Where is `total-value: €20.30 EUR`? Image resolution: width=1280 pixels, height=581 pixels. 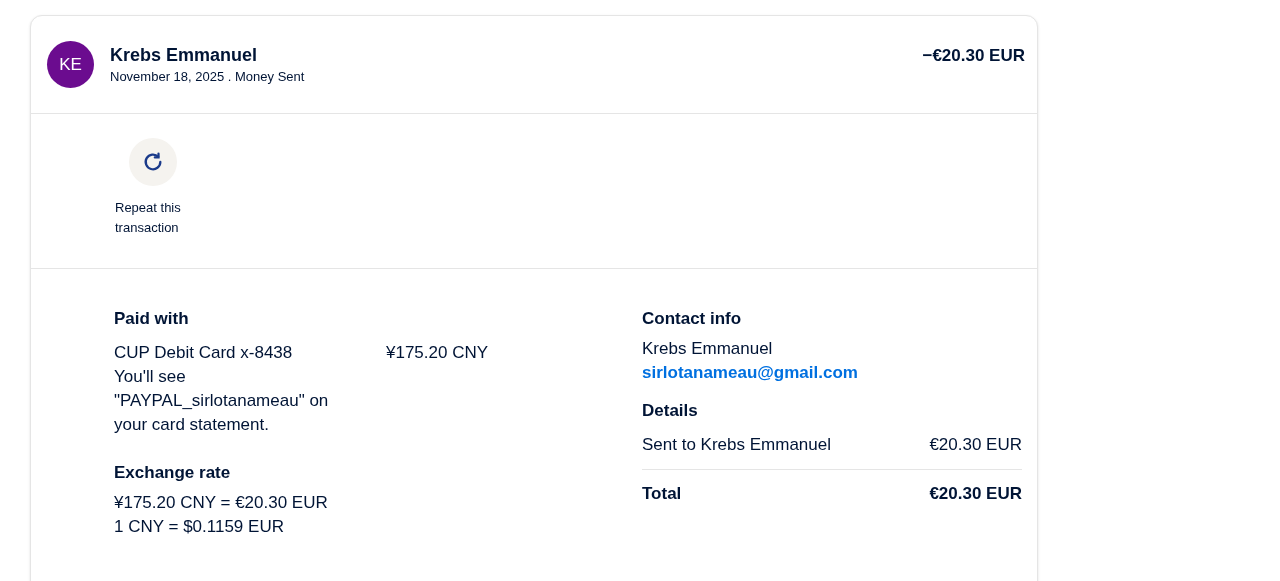
total-value: €20.30 EUR is located at coordinates (975, 494).